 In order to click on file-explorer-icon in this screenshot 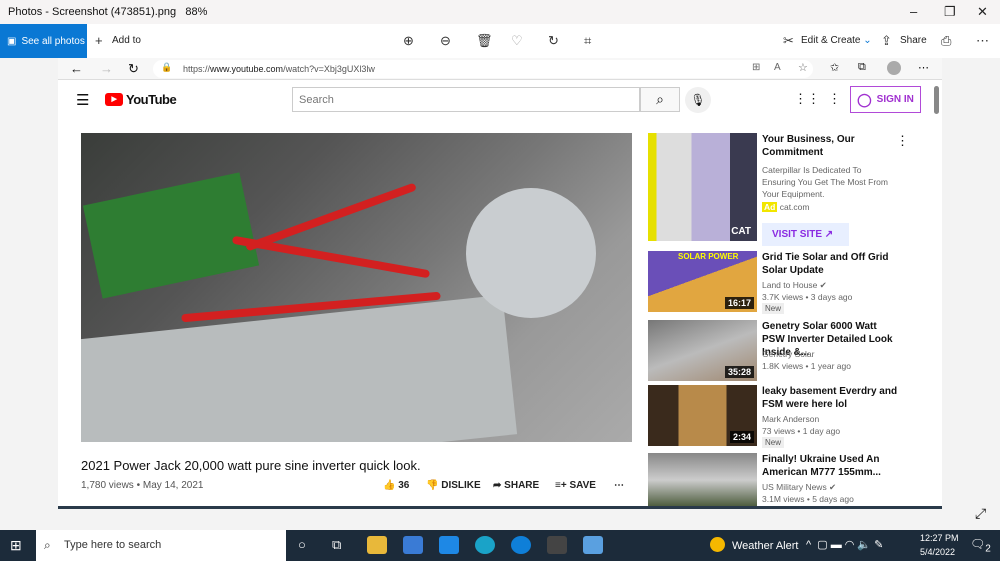, I will do `click(377, 545)`.